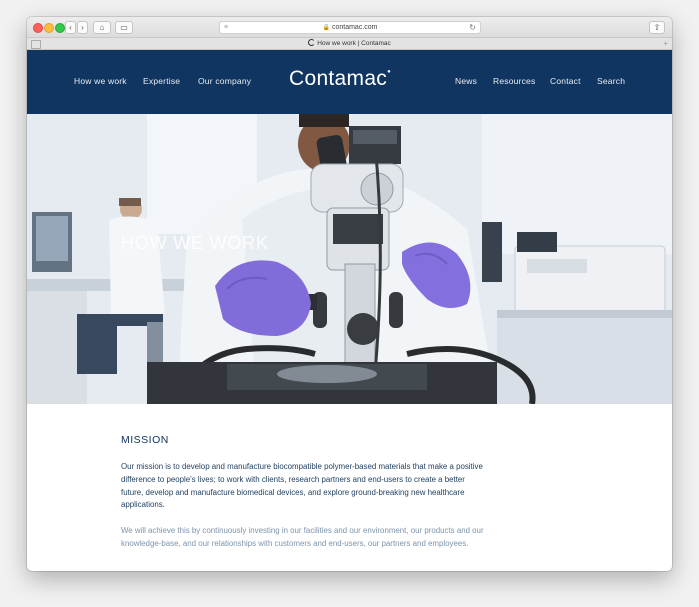  What do you see at coordinates (354, 43) in the screenshot?
I see `tab-title: How we work | Contamac` at bounding box center [354, 43].